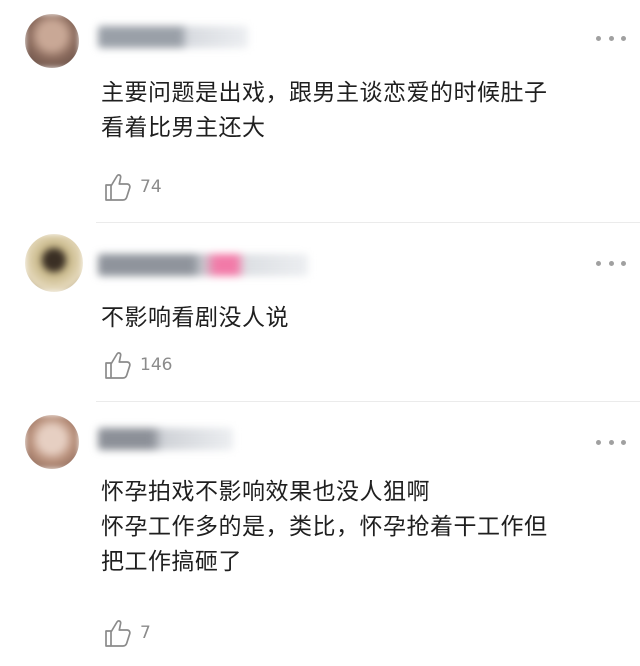 The height and width of the screenshot is (666, 640). Describe the element at coordinates (138, 365) in the screenshot. I see `like-button: 146` at that location.